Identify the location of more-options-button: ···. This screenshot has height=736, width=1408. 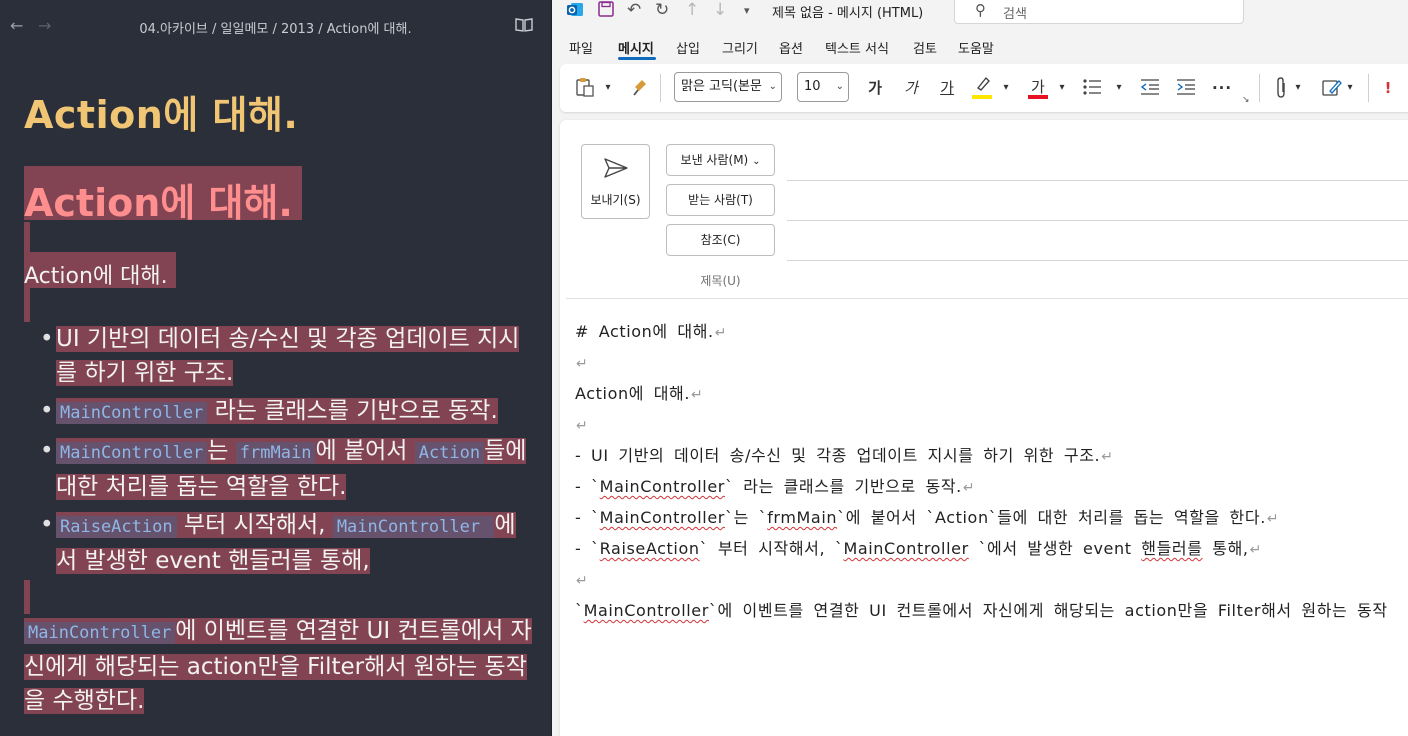
(1222, 88).